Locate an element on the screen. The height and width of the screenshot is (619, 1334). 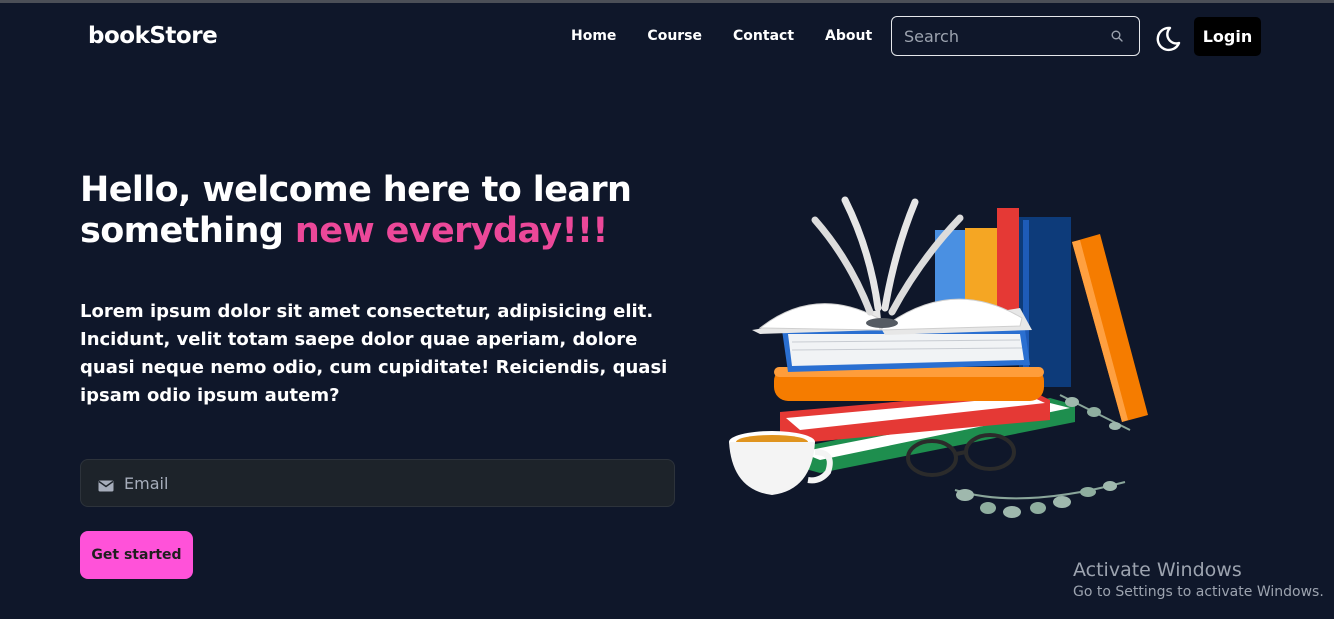
activate-windows-title: Activate Windows is located at coordinates (1157, 570).